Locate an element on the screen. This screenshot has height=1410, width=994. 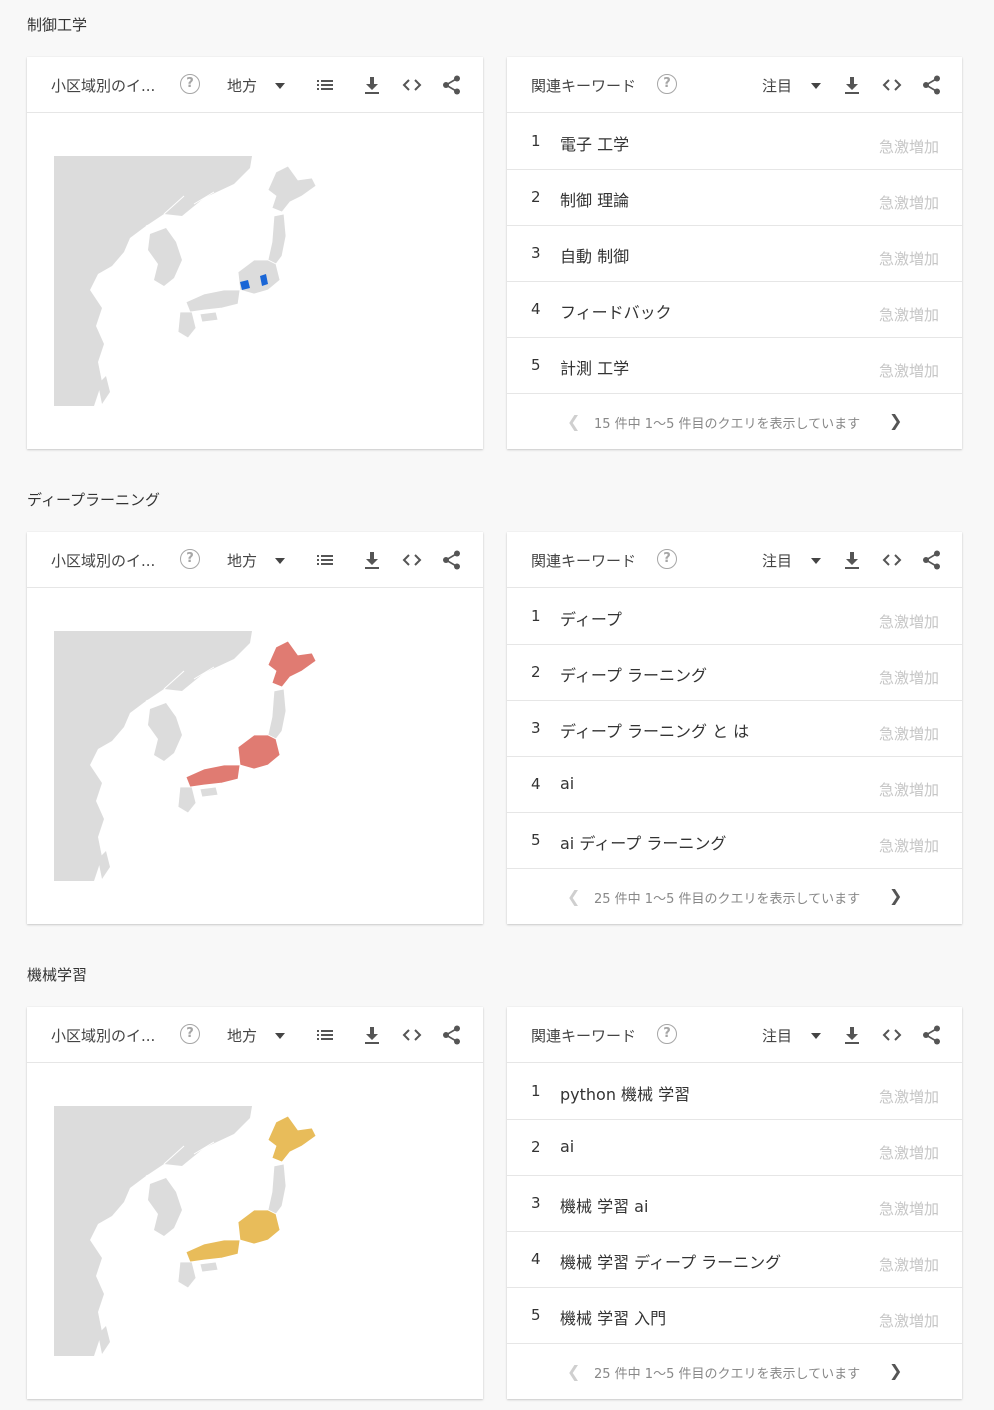
query-text: 計測 工学 is located at coordinates (594, 367).